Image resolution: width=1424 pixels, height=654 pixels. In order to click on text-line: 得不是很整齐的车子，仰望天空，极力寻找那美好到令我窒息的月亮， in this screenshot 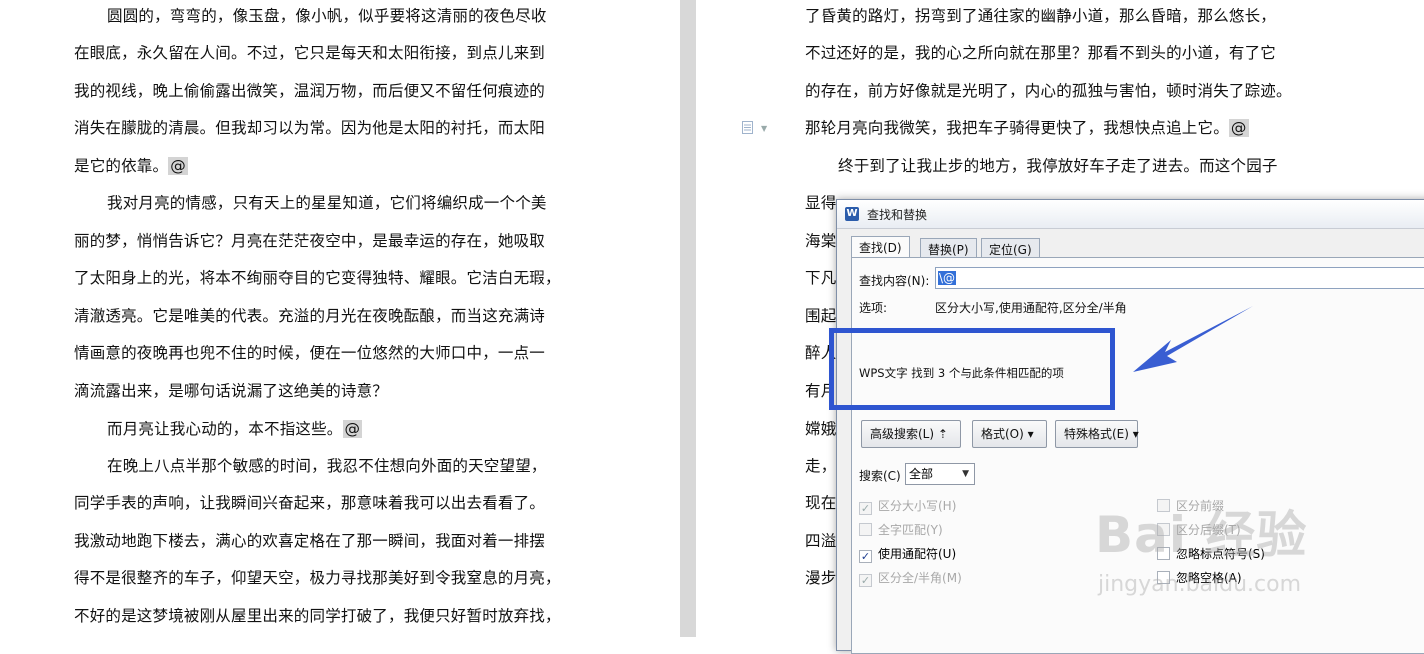, I will do `click(317, 578)`.